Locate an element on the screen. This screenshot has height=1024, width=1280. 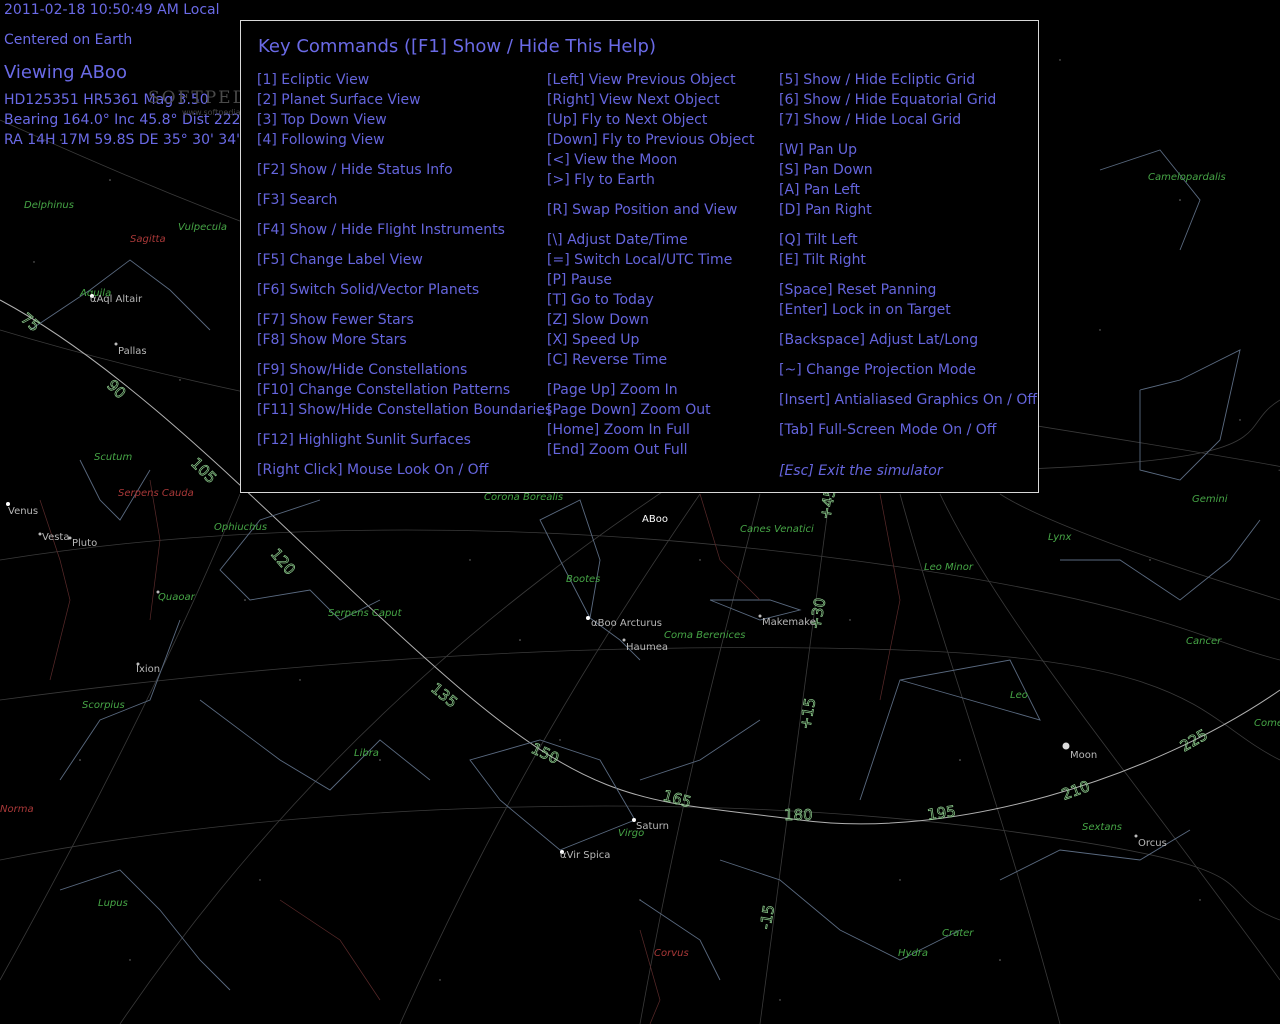
cmd-local-grid: [7] Show / Hide Local Grid is located at coordinates (870, 120).